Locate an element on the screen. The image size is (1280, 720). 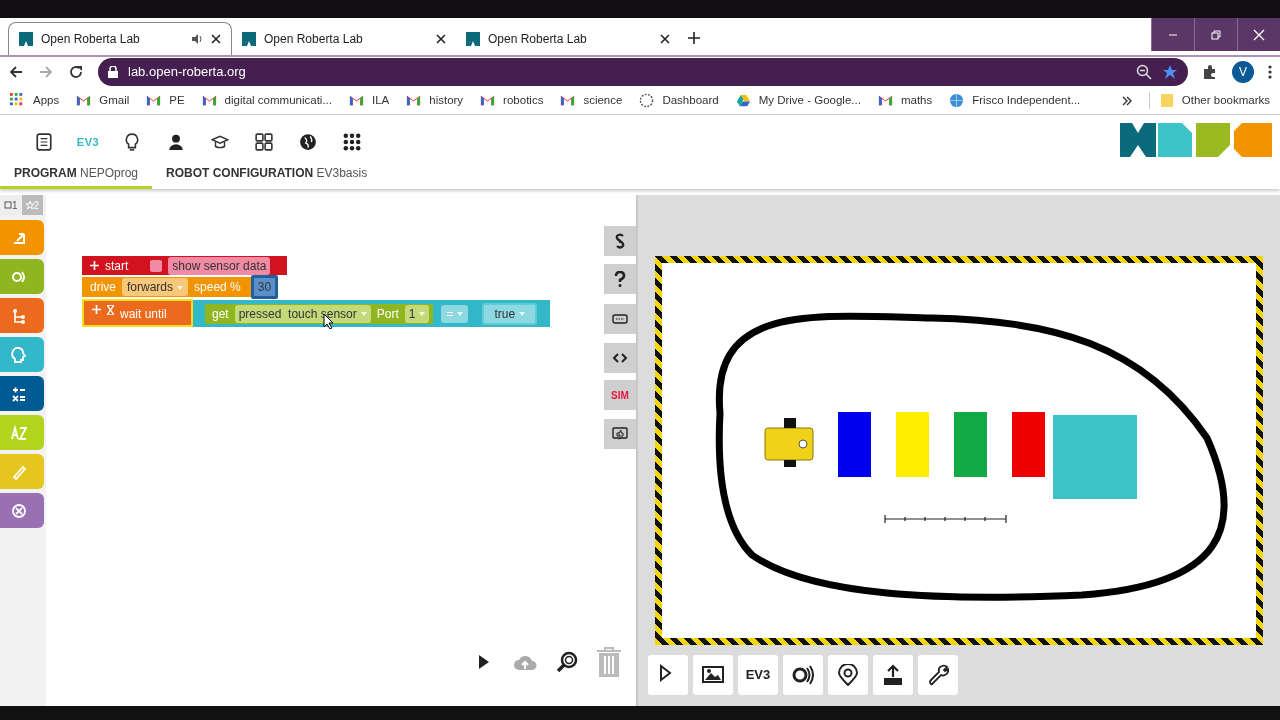
block-icon is located at coordinates (8, 205).